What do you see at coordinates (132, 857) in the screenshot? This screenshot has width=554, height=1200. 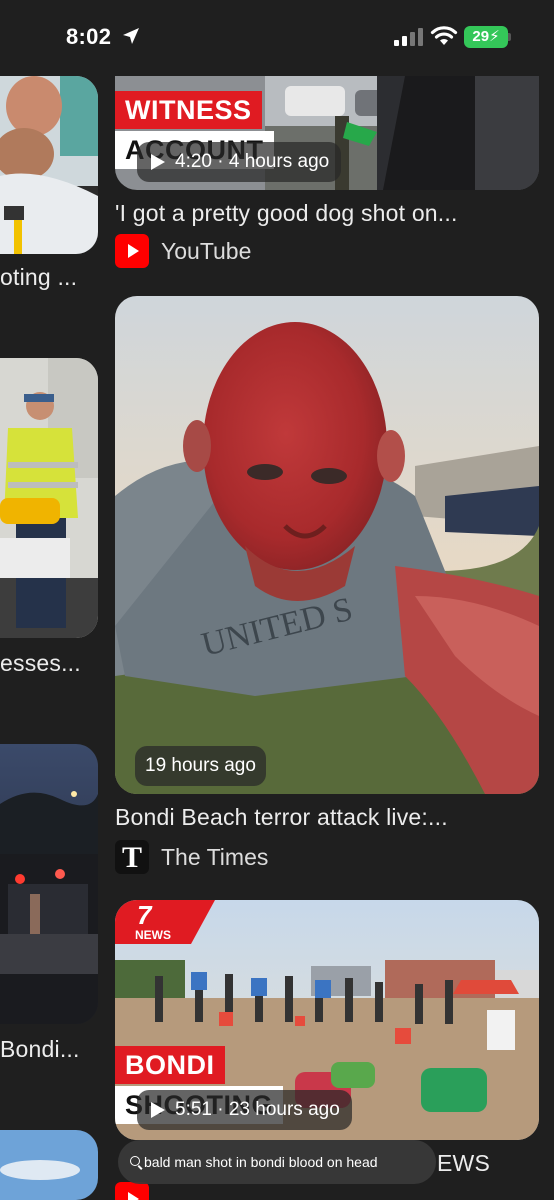 I see `the-times-icon: T` at bounding box center [132, 857].